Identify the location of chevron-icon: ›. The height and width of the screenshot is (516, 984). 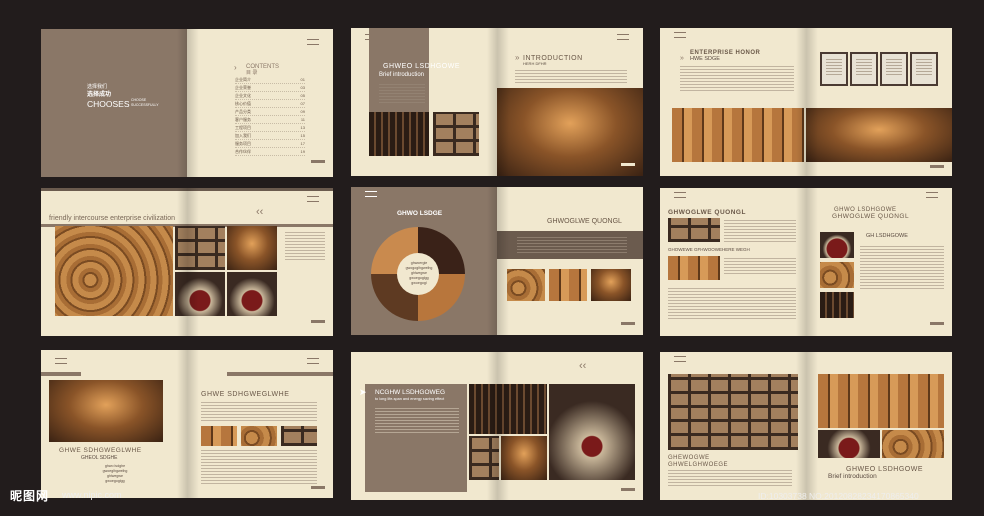
(235, 67).